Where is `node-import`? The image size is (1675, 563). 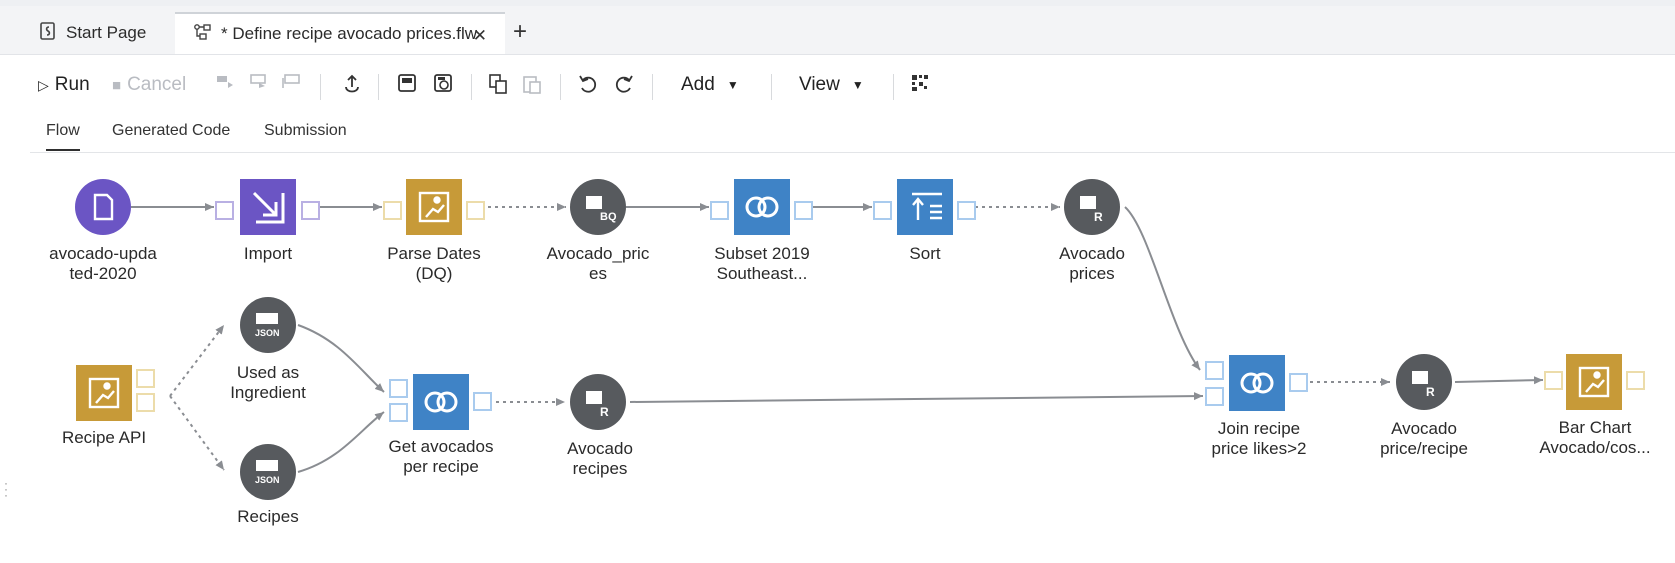
node-import is located at coordinates (267, 207).